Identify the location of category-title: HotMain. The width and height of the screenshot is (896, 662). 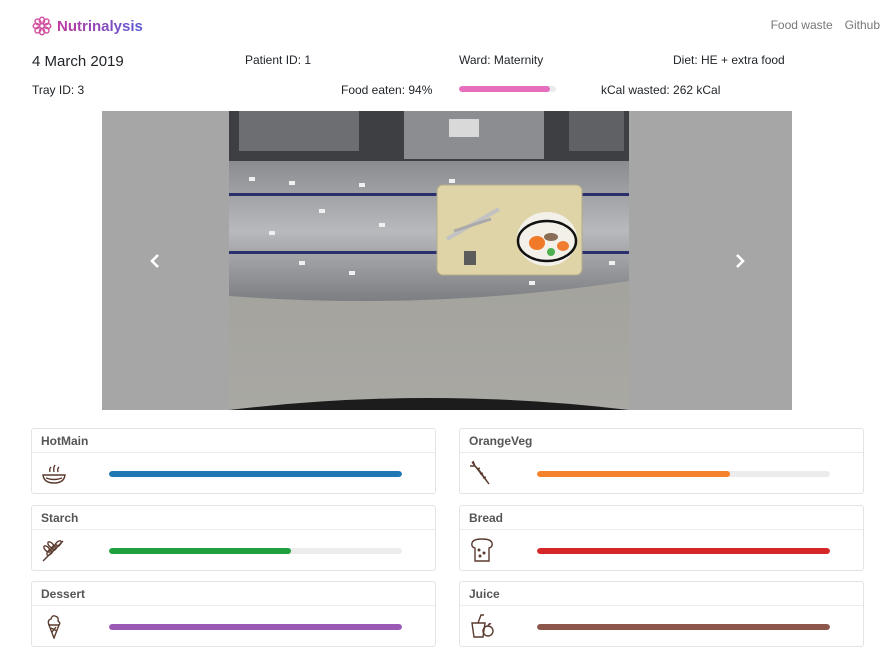
(233, 441).